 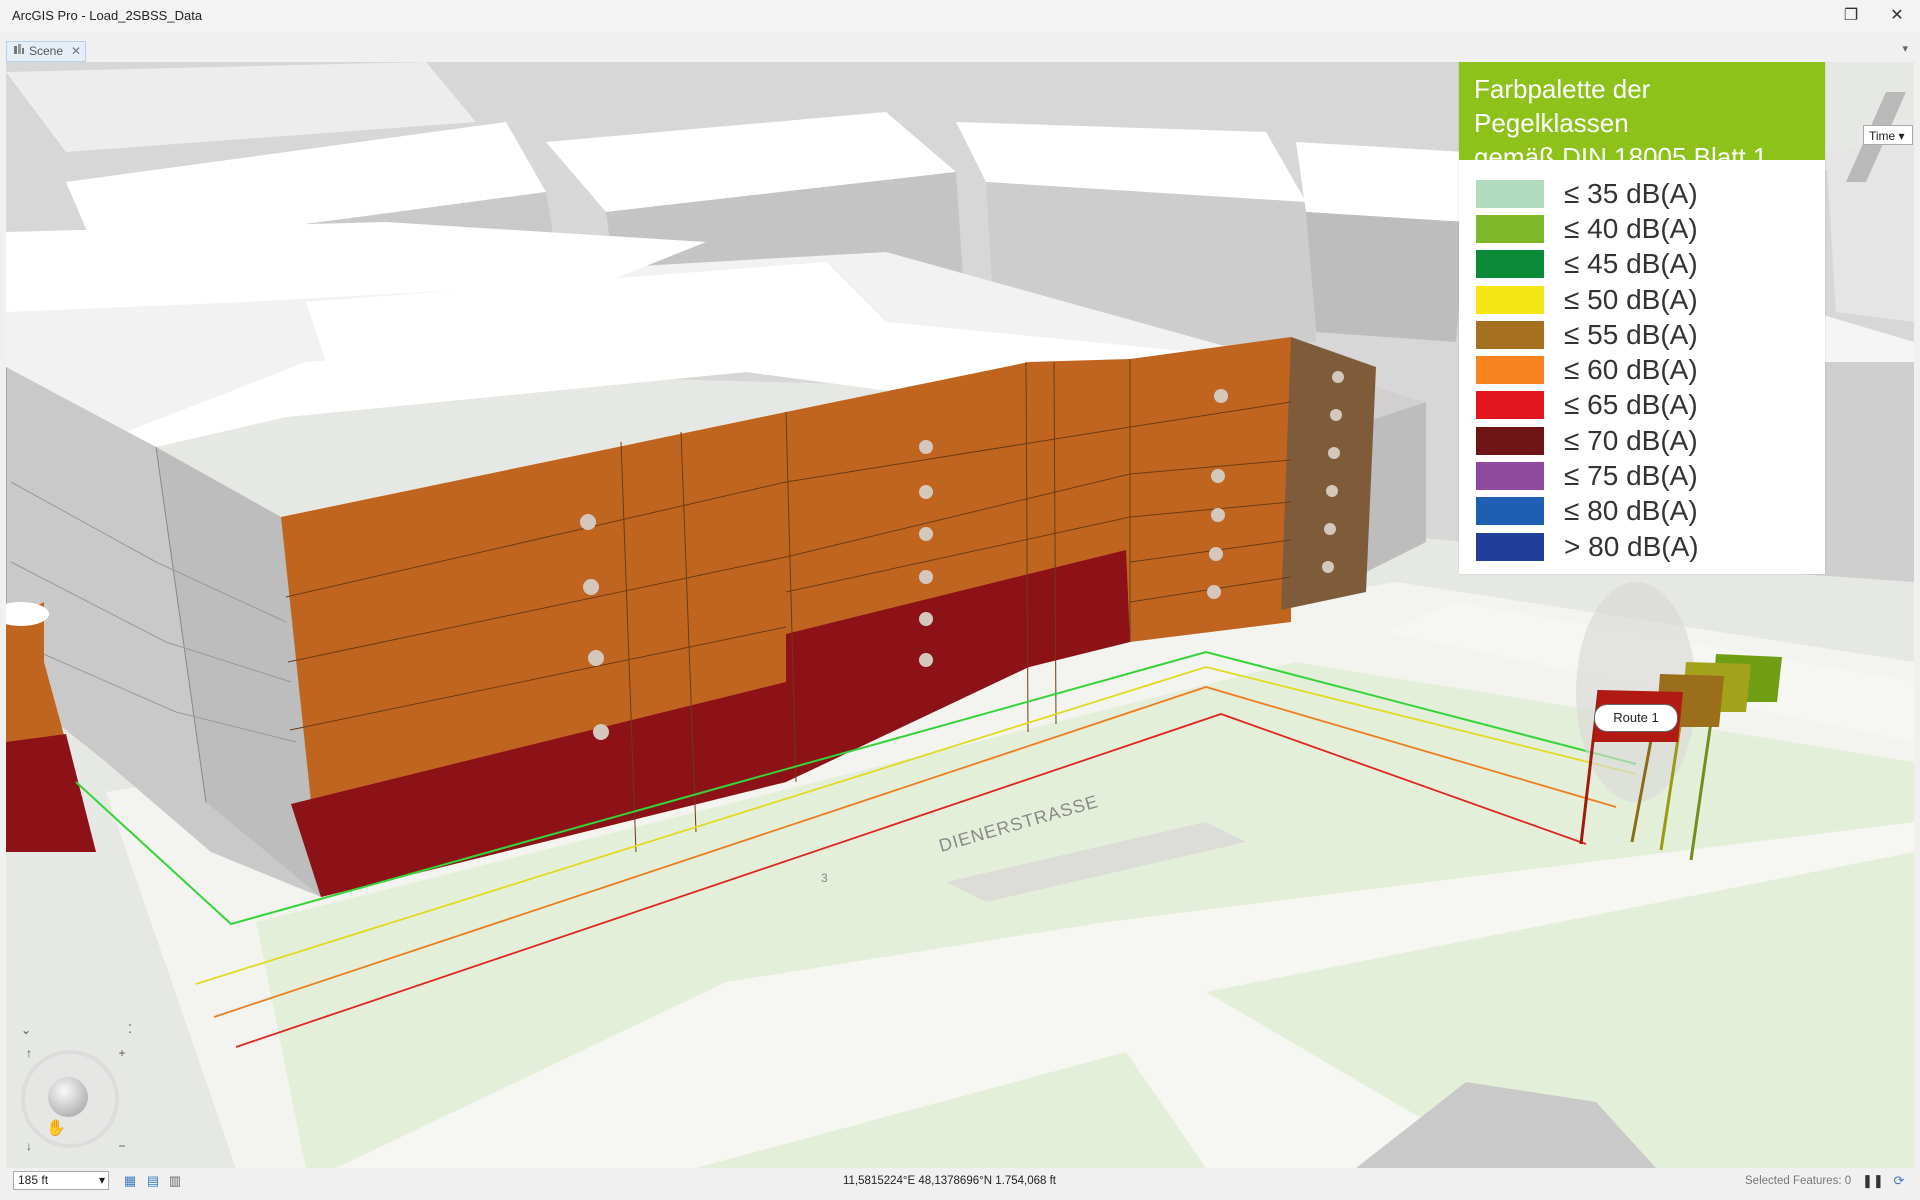 I want to click on snapping-icon: ▦, so click(x=130, y=1181).